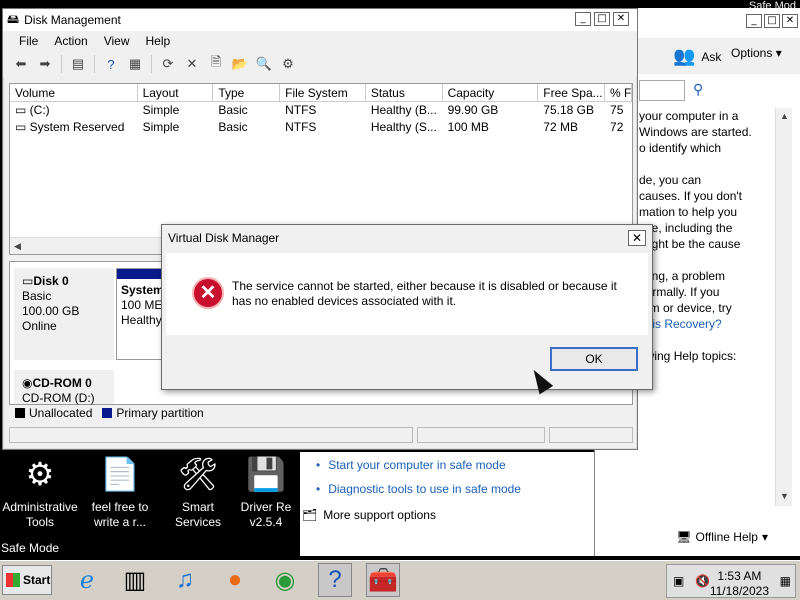 Image resolution: width=800 pixels, height=600 pixels. Describe the element at coordinates (711, 56) in the screenshot. I see `ask-label: Ask` at that location.